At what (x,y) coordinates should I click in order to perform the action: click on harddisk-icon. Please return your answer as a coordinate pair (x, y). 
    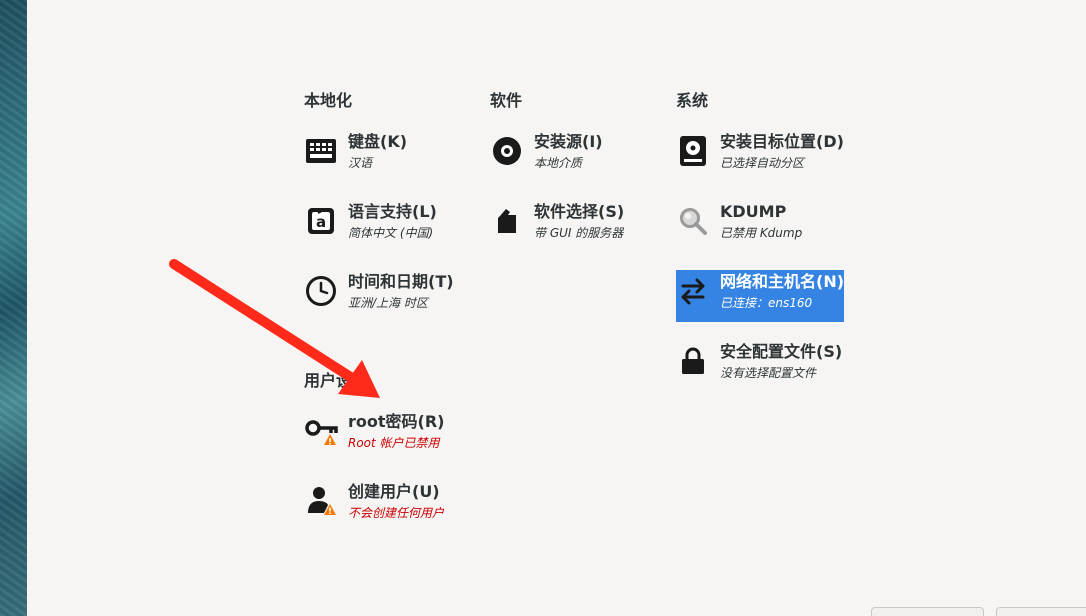
    Looking at the image, I should click on (693, 151).